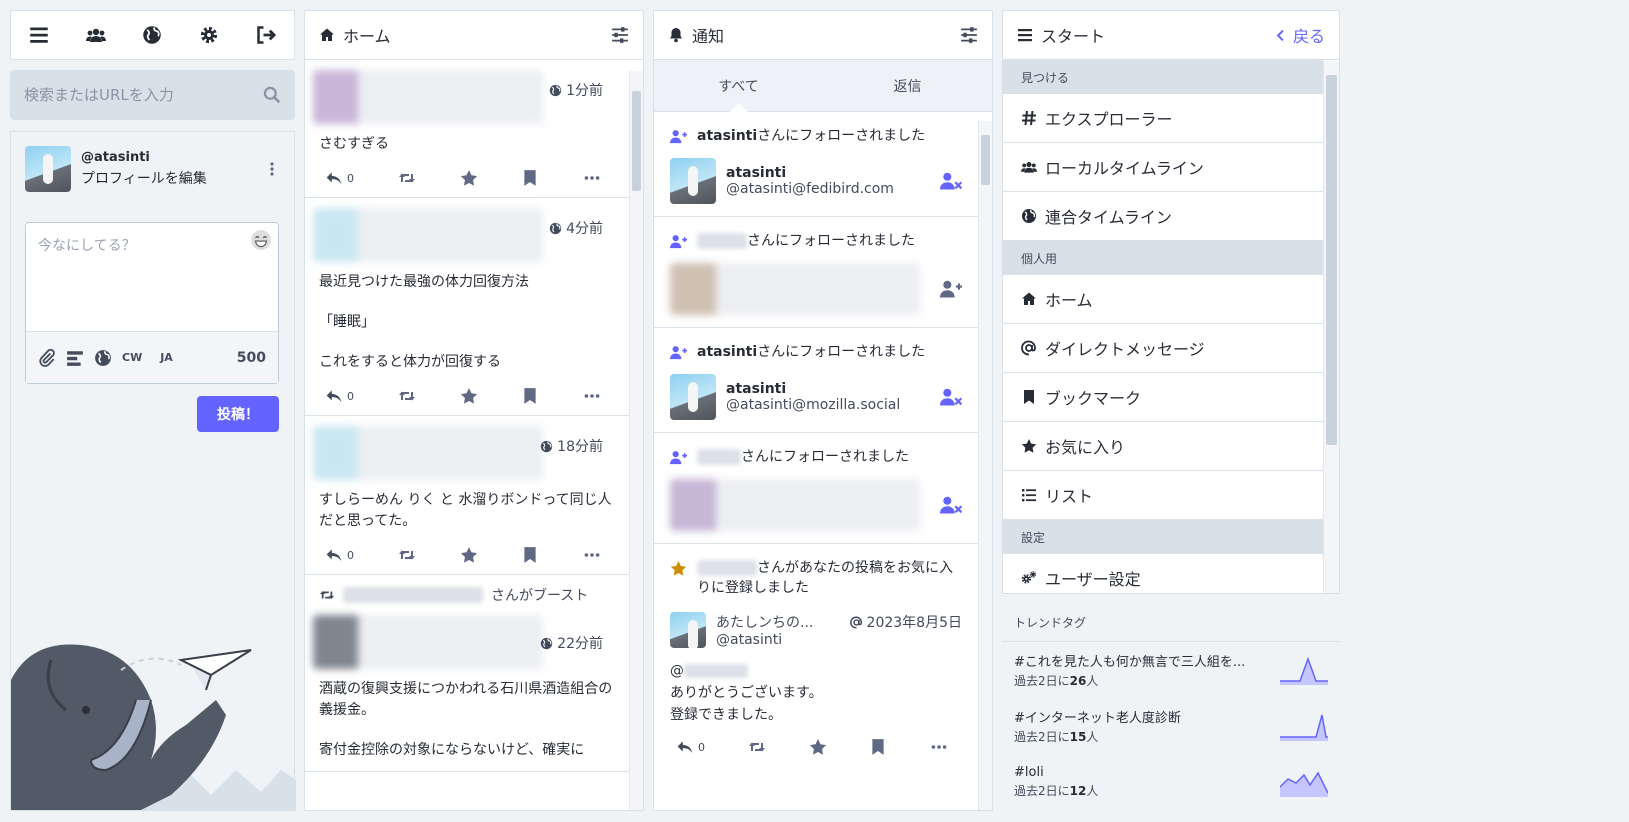  What do you see at coordinates (143, 95) in the screenshot?
I see `search-input` at bounding box center [143, 95].